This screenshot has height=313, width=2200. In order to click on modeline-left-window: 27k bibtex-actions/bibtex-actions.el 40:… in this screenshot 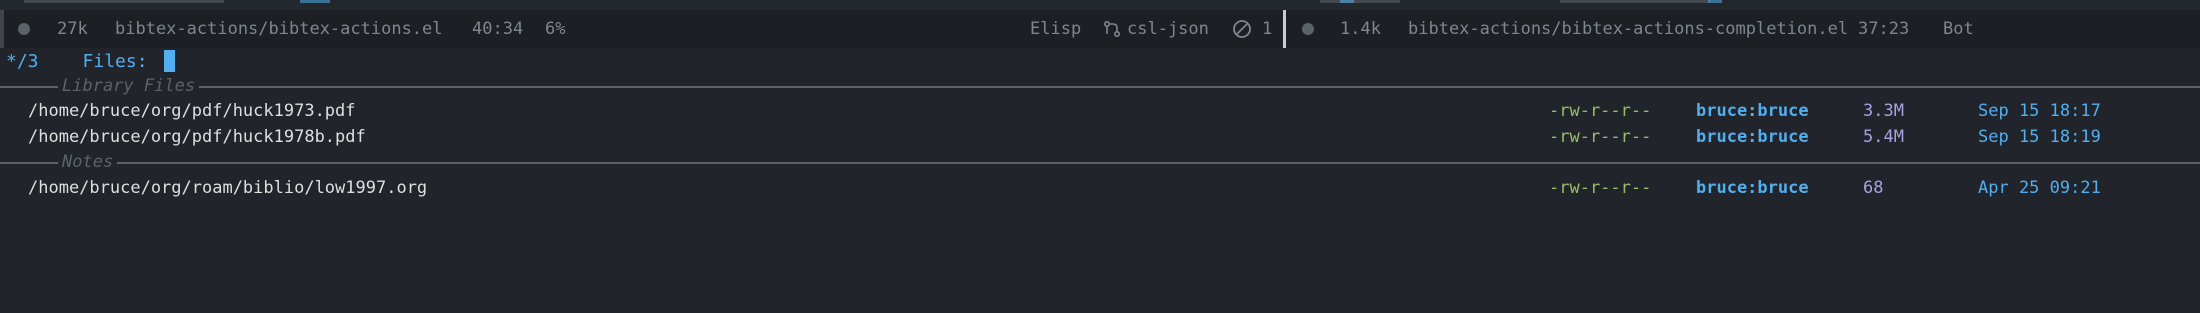, I will do `click(642, 29)`.